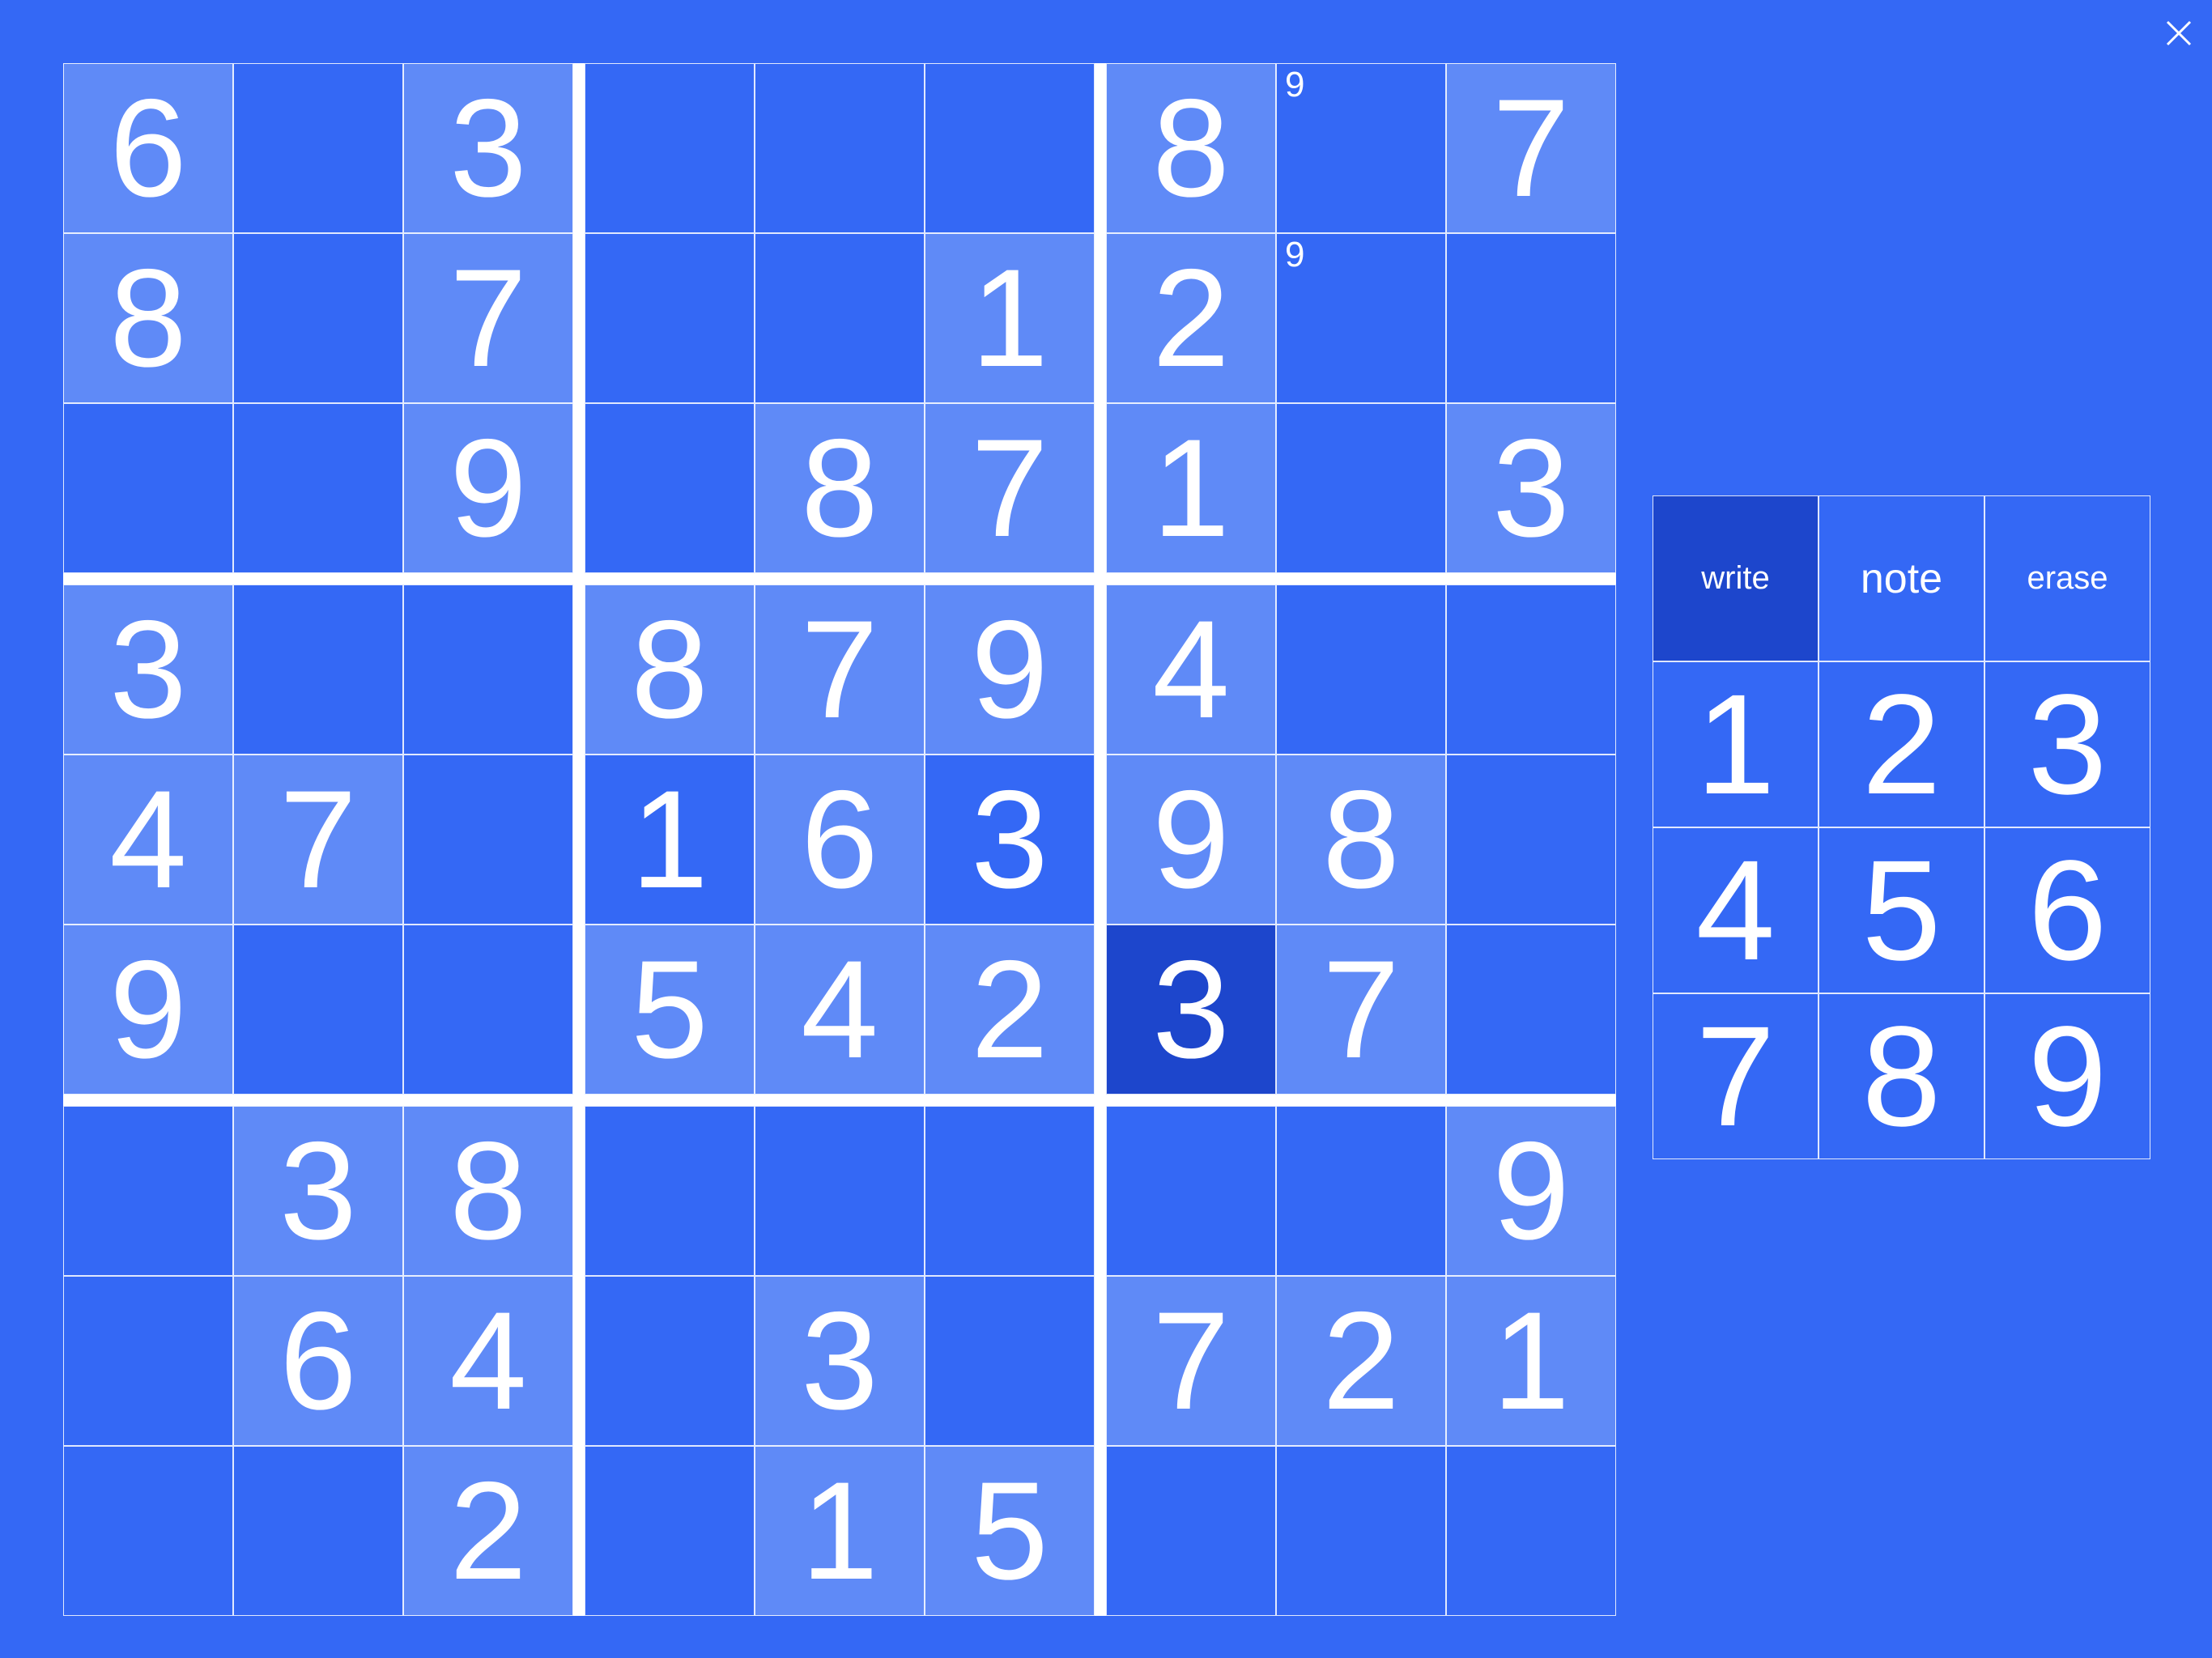 The height and width of the screenshot is (1658, 2212). Describe the element at coordinates (1736, 744) in the screenshot. I see `digit-button-1: 1` at that location.